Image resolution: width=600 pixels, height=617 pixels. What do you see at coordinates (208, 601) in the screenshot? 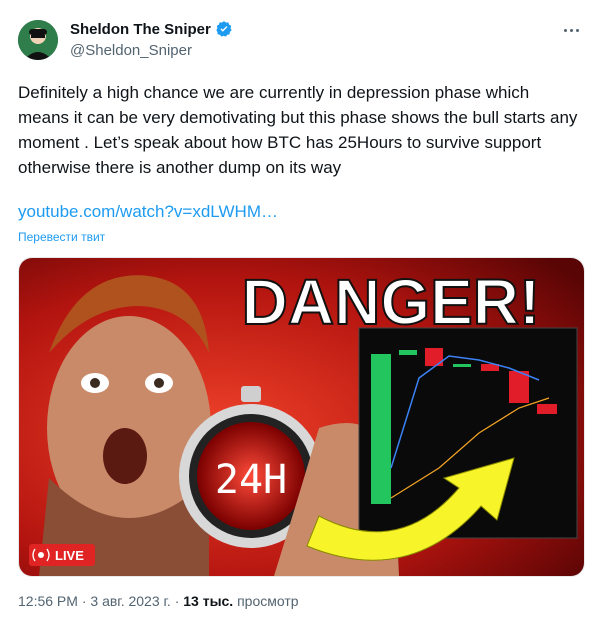
I see `views-count: 13 тыс.` at bounding box center [208, 601].